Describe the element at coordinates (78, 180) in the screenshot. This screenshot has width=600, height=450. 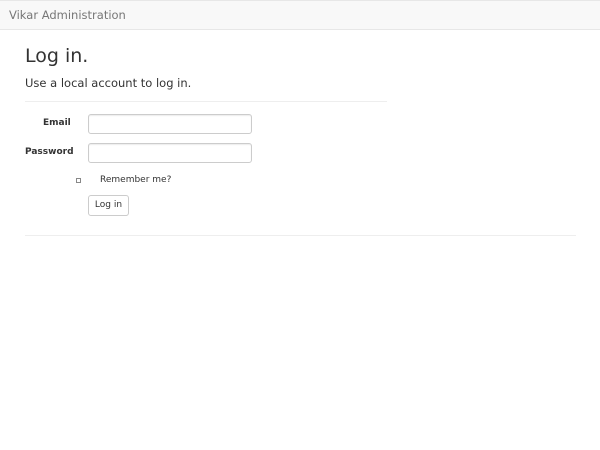
I see `remember-me-checkbox` at that location.